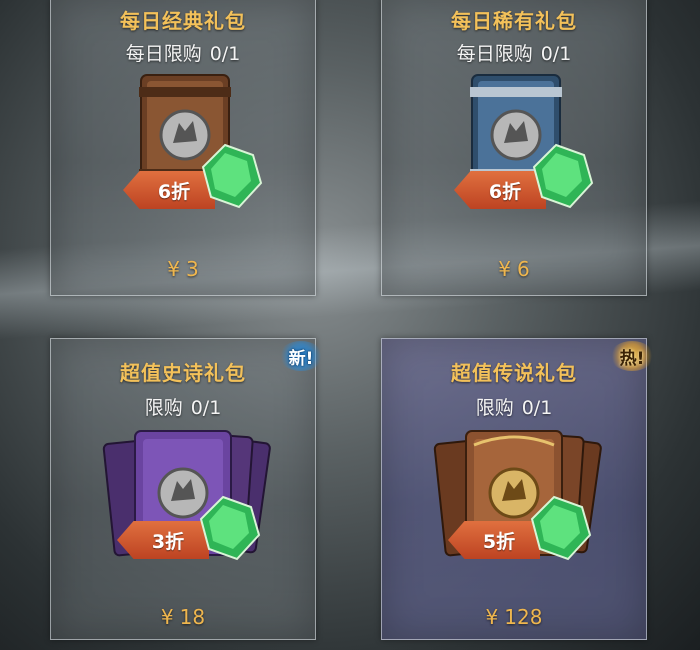 The width and height of the screenshot is (700, 650). What do you see at coordinates (494, 540) in the screenshot?
I see `discount-badge: 5折` at bounding box center [494, 540].